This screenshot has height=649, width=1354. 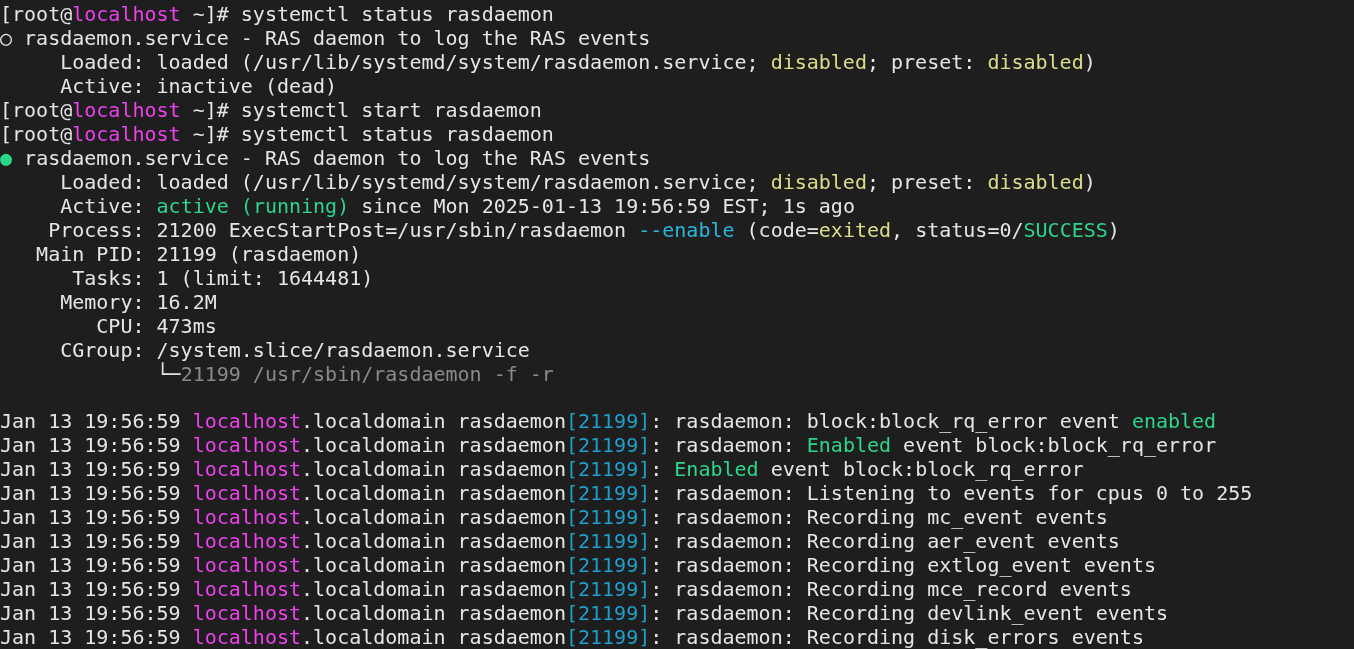 What do you see at coordinates (325, 38) in the screenshot?
I see `terminal-line: ○ rasdaemon.service - RAS daemon to log the RAS events` at bounding box center [325, 38].